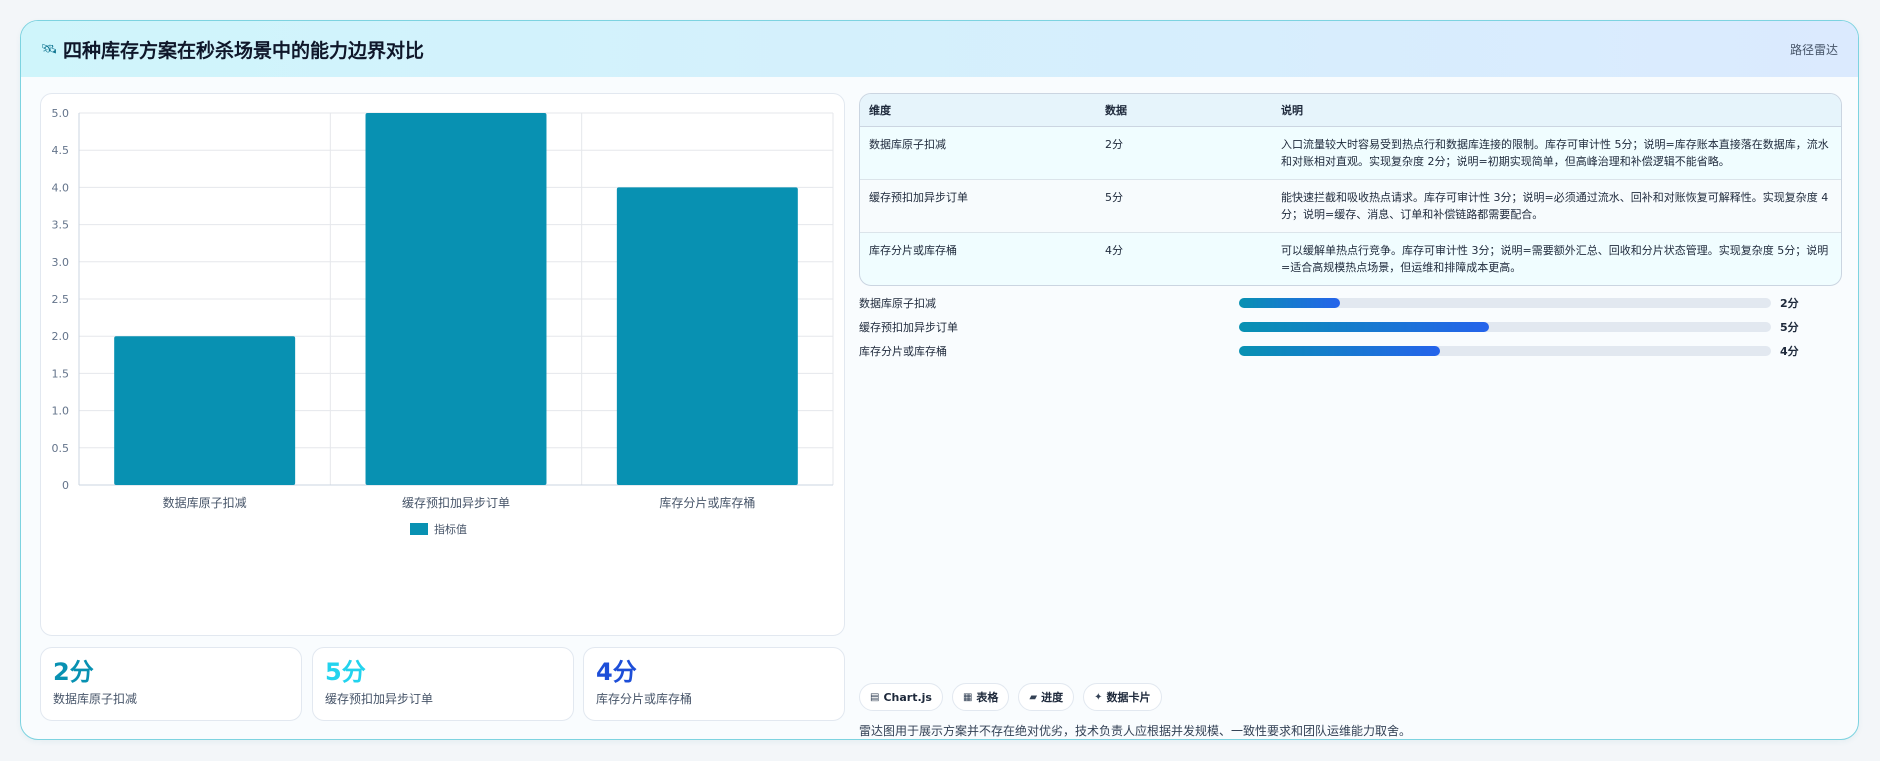  What do you see at coordinates (49, 49) in the screenshot?
I see `satellite-icon: 🛰` at bounding box center [49, 49].